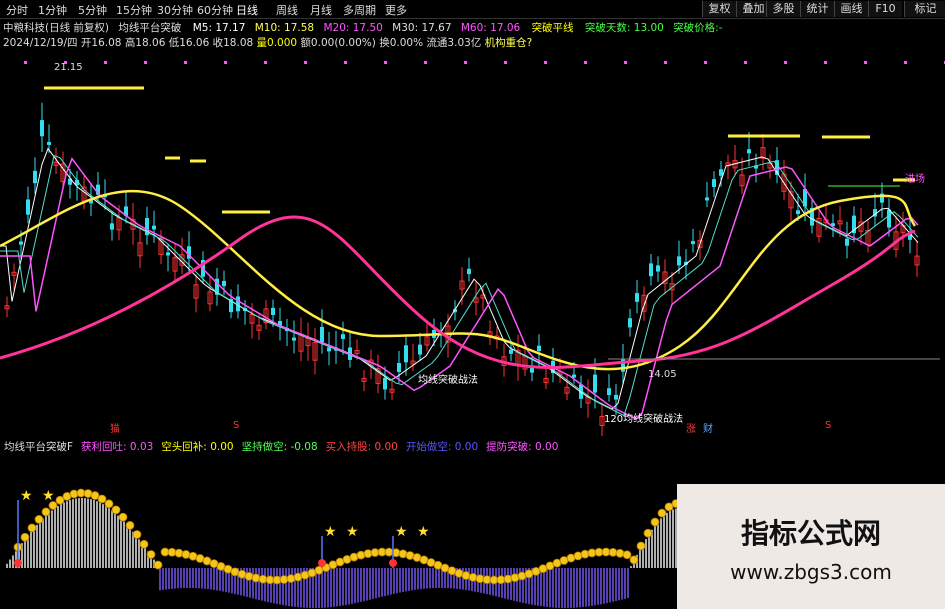 The image size is (945, 609). What do you see at coordinates (817, 9) in the screenshot?
I see `toolbar-button-3: 统计` at bounding box center [817, 9].